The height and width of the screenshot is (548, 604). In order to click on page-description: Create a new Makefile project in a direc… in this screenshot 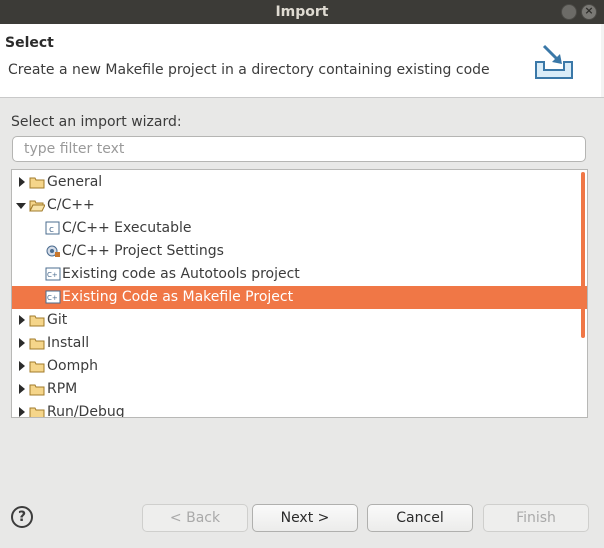, I will do `click(249, 70)`.